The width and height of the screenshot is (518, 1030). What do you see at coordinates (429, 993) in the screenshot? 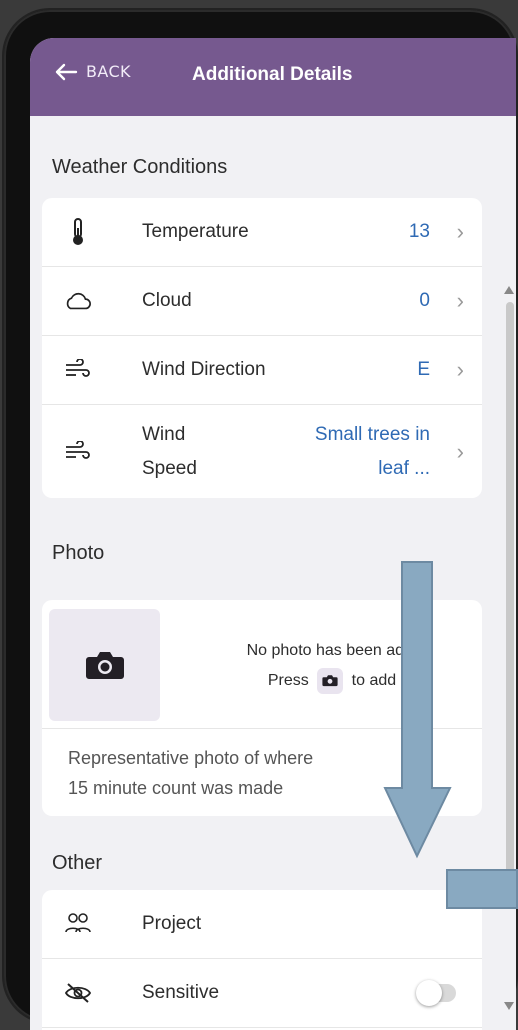
I see `toggle-knob` at bounding box center [429, 993].